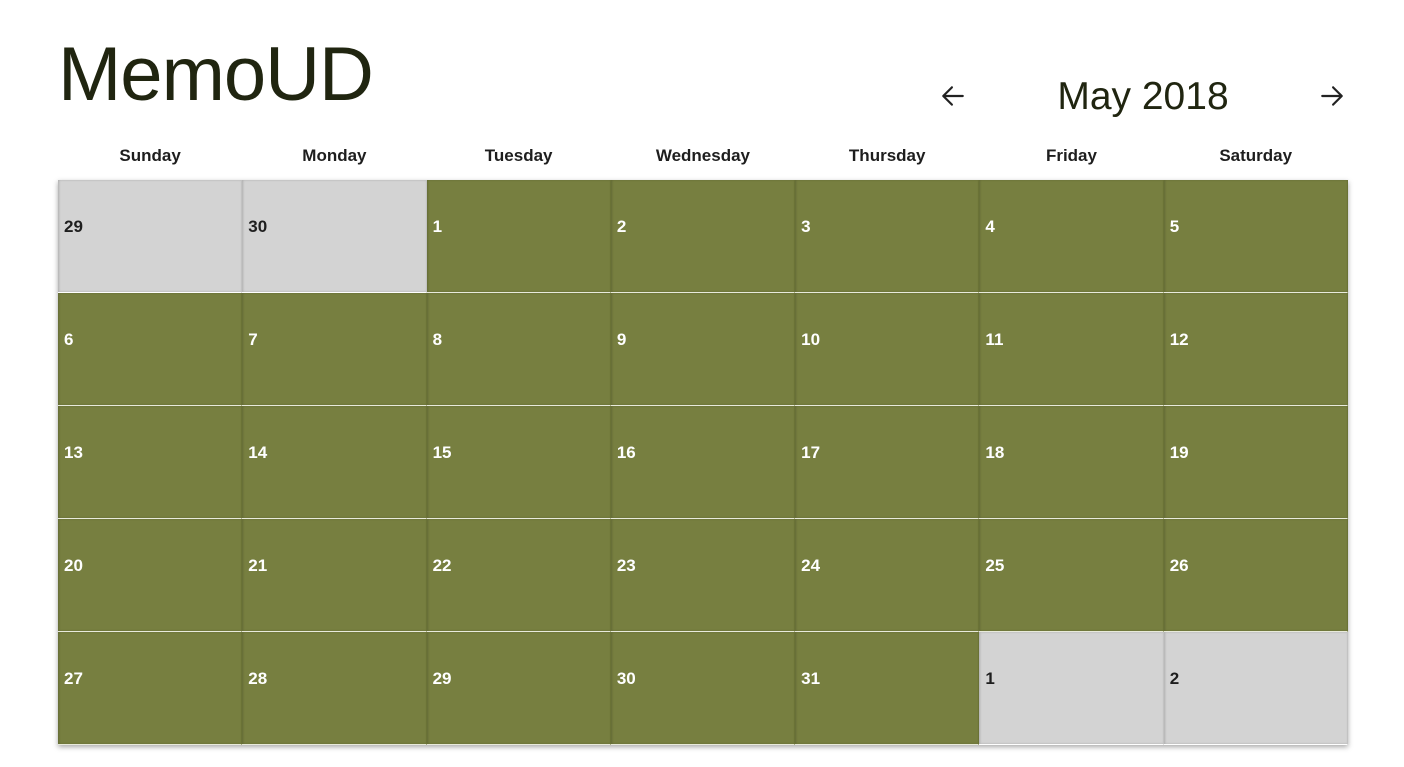 The width and height of the screenshot is (1404, 767). I want to click on day-number: 12, so click(1179, 339).